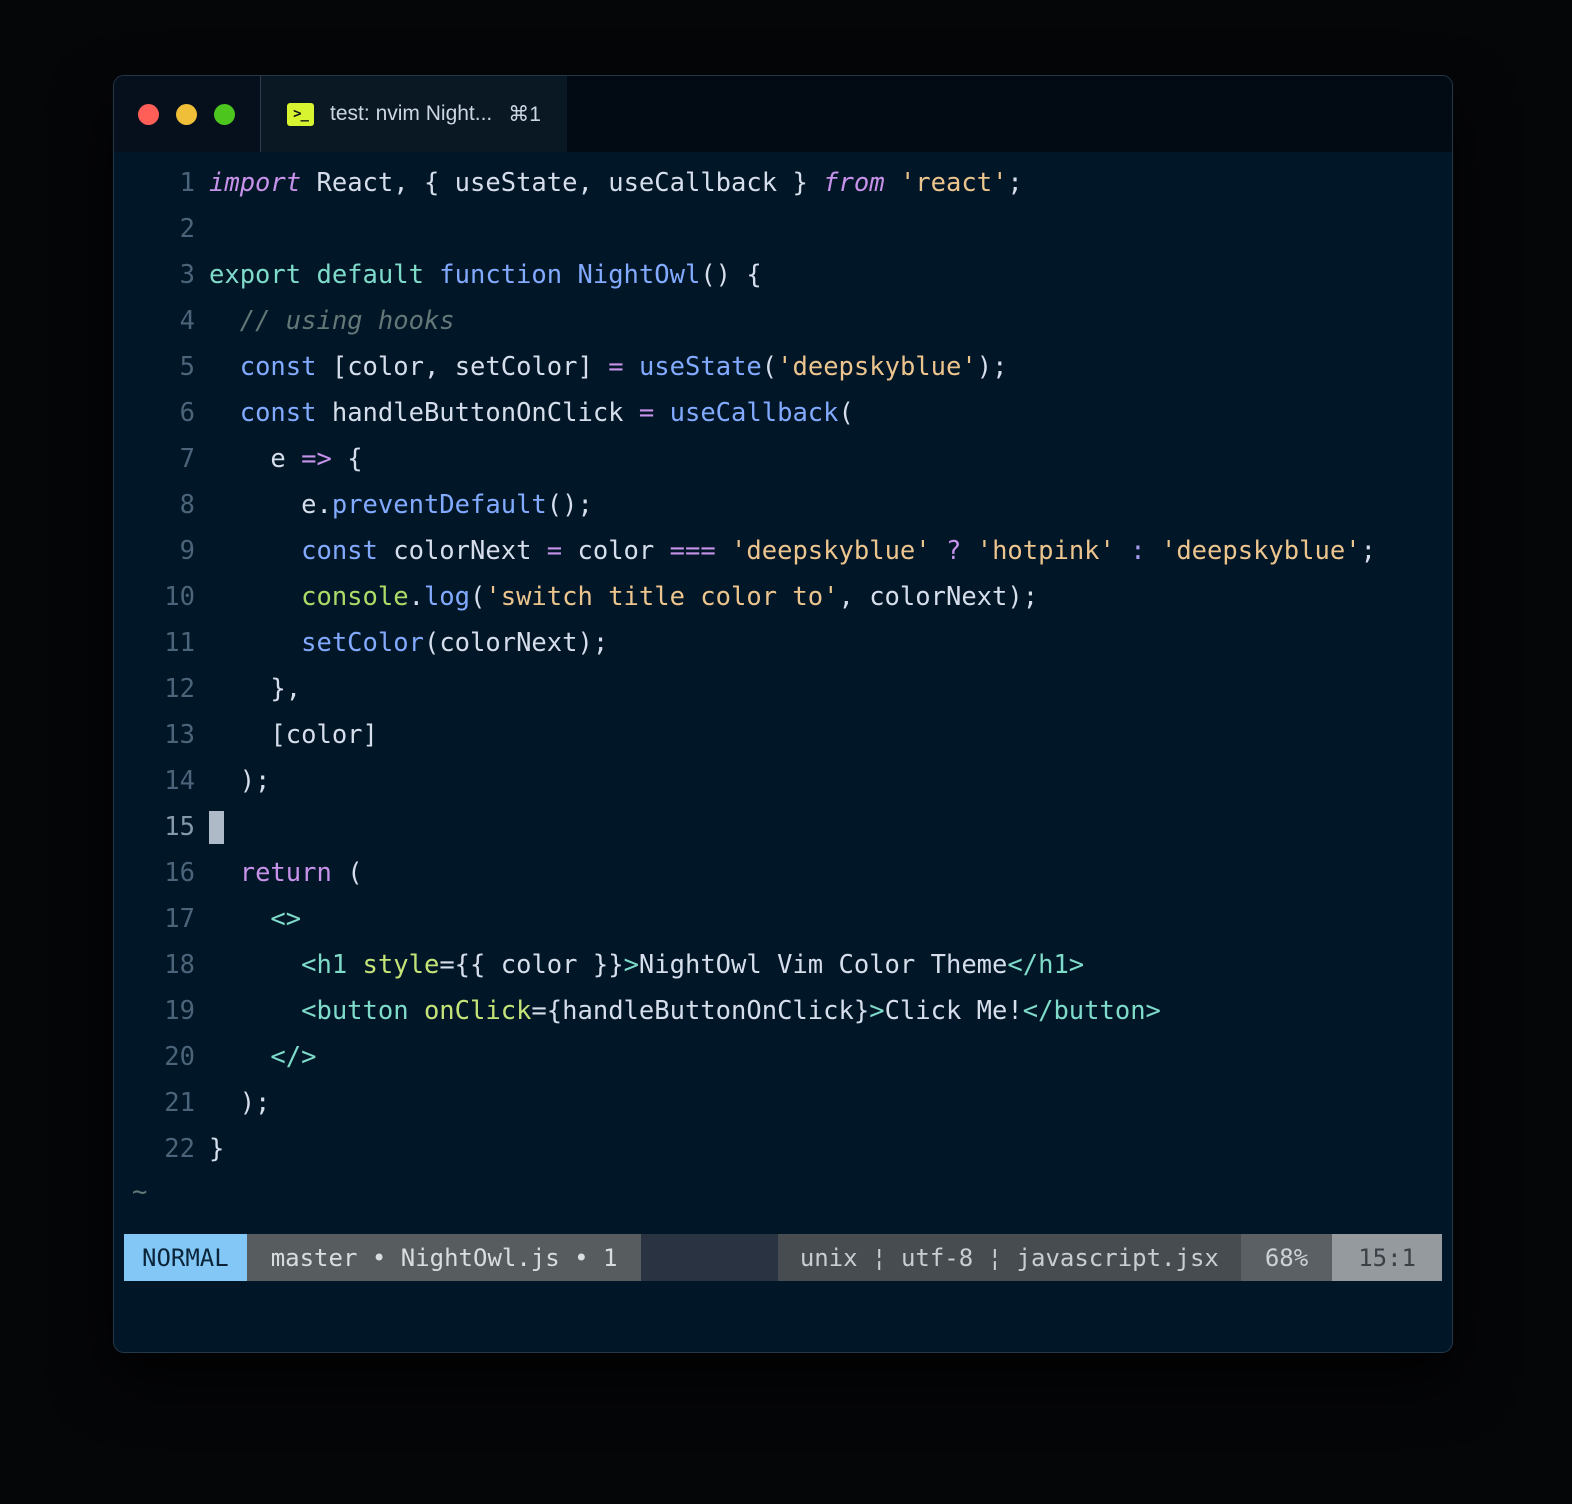 This screenshot has width=1572, height=1504. Describe the element at coordinates (783, 643) in the screenshot. I see `code-line: 11 setColor(colorNext);` at that location.